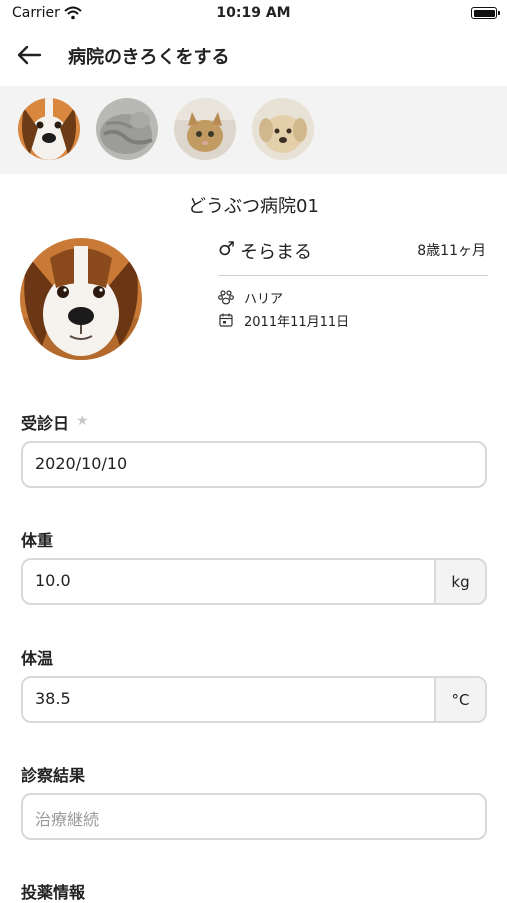 This screenshot has width=507, height=903. I want to click on arrow-left-icon, so click(29, 55).